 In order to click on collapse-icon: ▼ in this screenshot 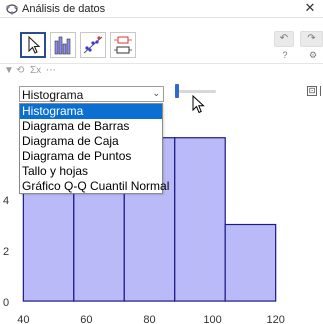, I will do `click(9, 70)`.